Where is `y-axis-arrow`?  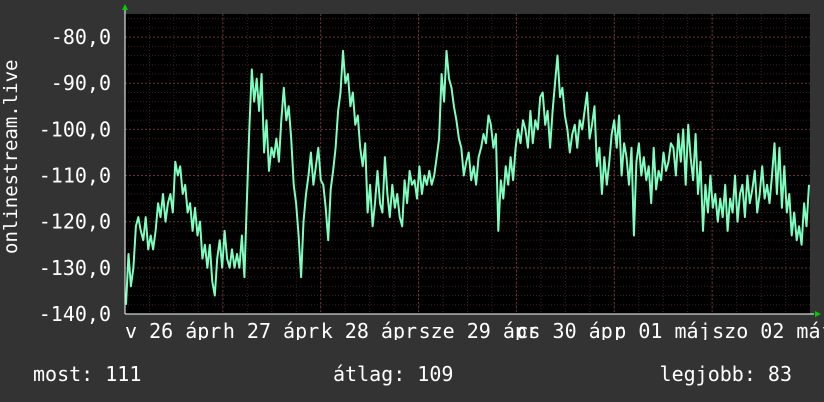 y-axis-arrow is located at coordinates (125, 7).